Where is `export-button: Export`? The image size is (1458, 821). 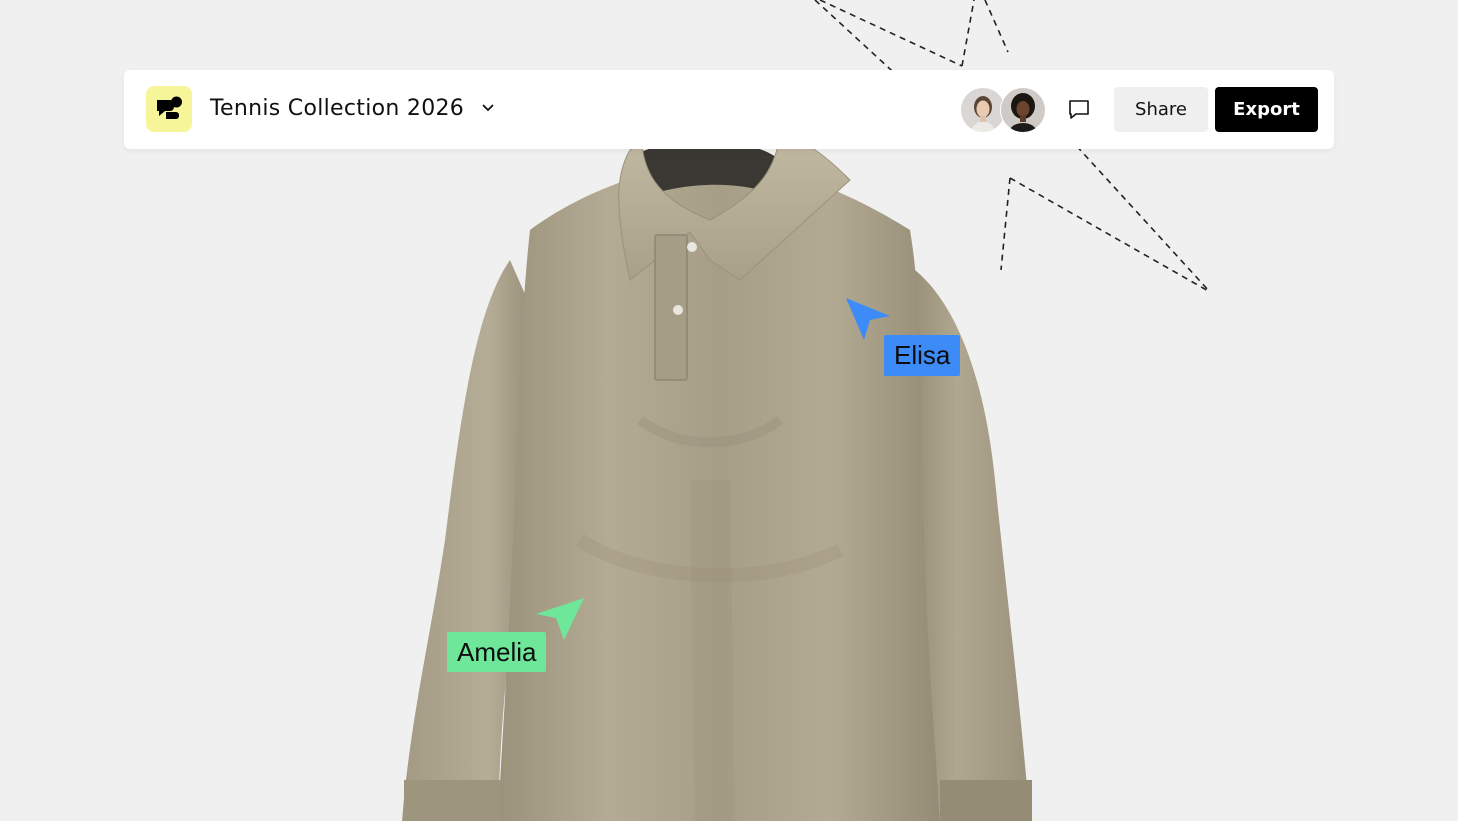 export-button: Export is located at coordinates (1266, 109).